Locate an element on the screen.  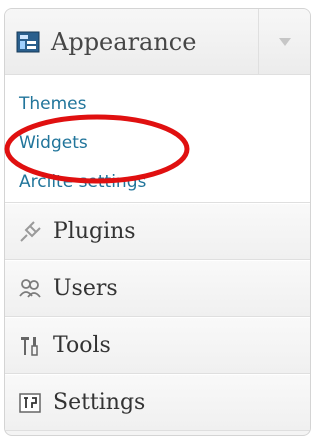
tools-label: Tools is located at coordinates (82, 345).